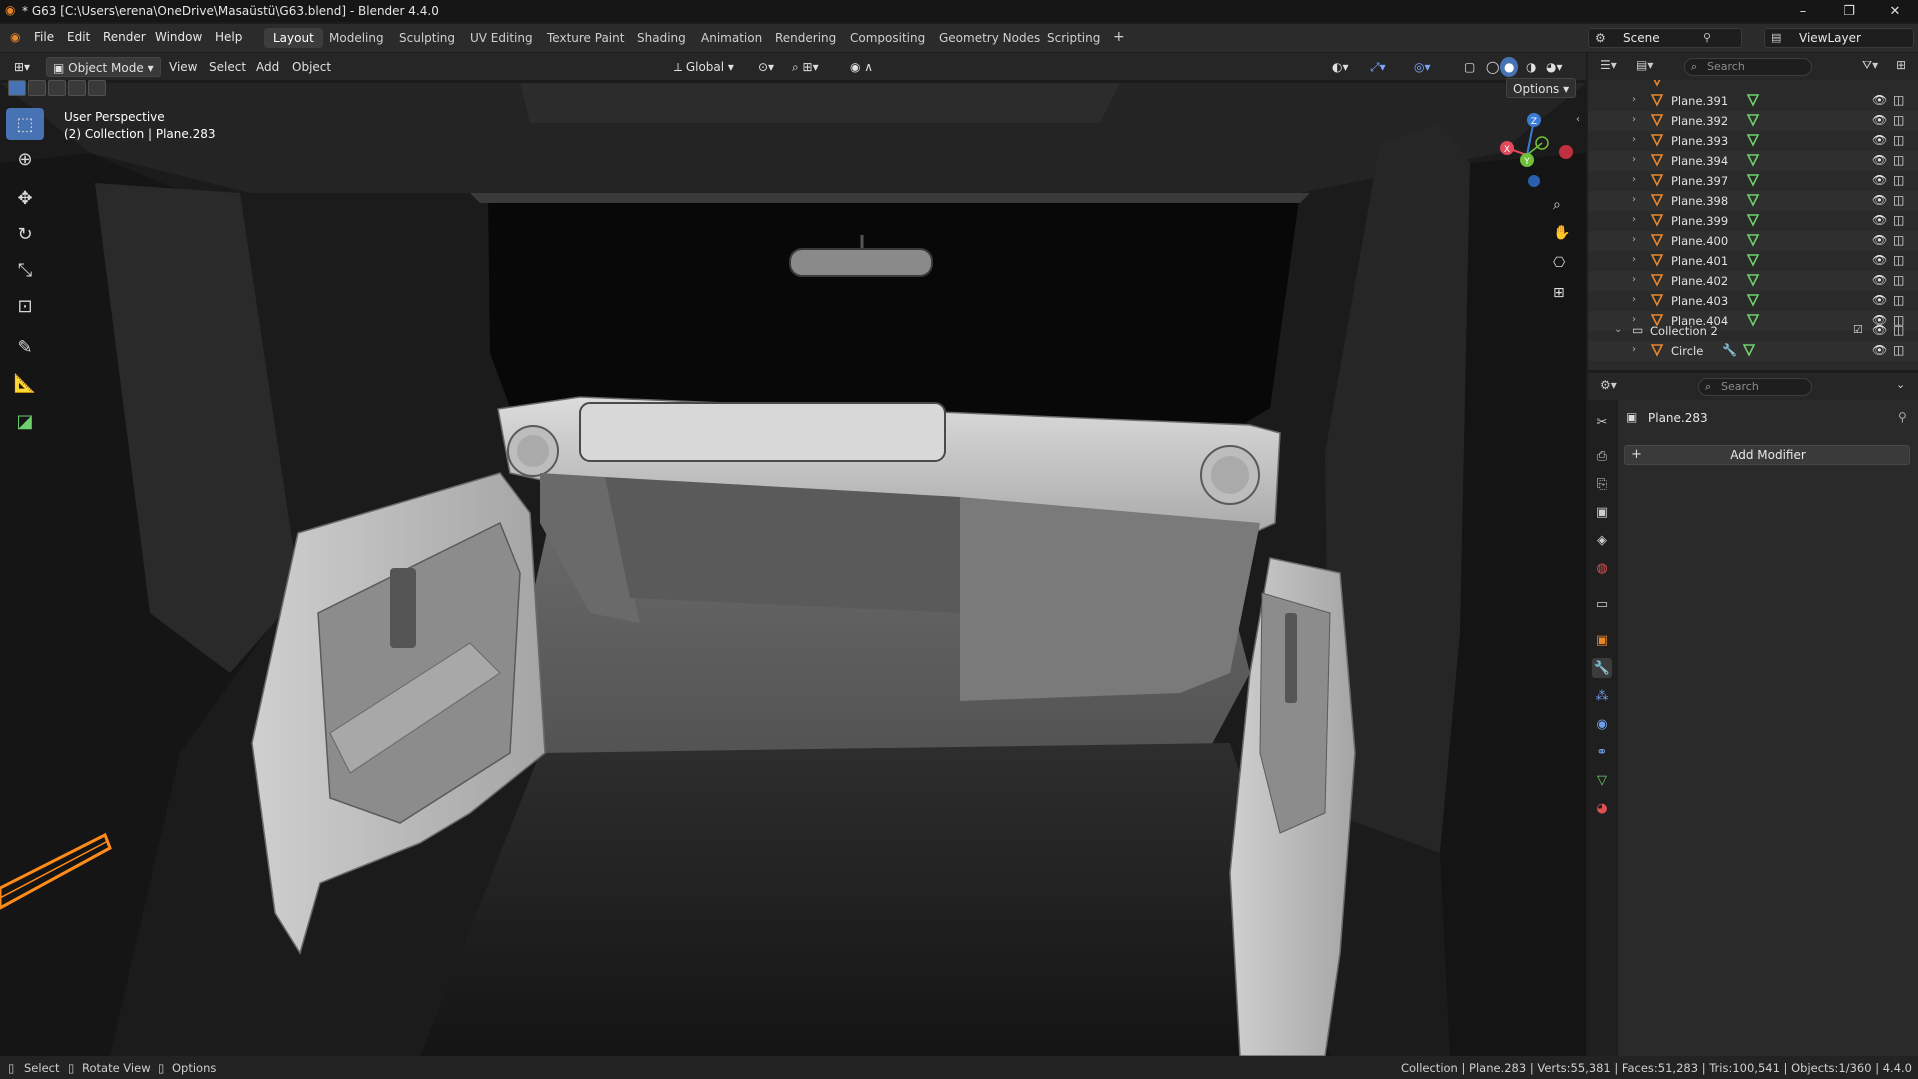 The image size is (1918, 1079). Describe the element at coordinates (805, 67) in the screenshot. I see `snap-icon: ⌕ ⊞▾` at that location.